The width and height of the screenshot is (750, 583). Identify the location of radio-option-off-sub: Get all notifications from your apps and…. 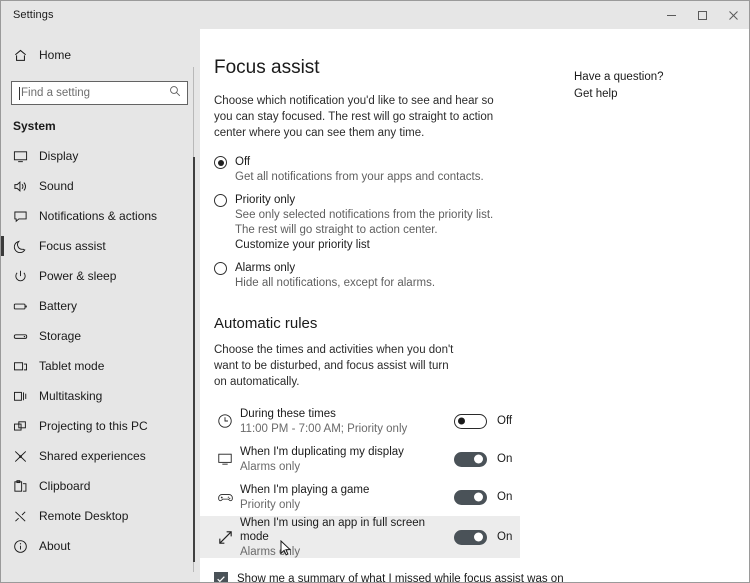
(359, 177).